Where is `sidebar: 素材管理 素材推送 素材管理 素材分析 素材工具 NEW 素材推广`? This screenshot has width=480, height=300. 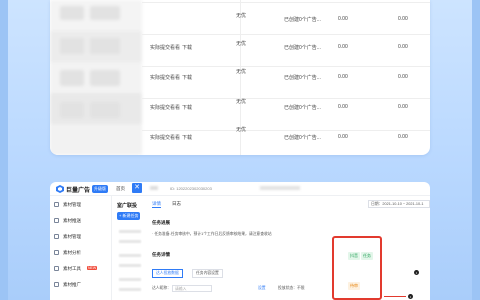
sidebar: 素材管理 素材推送 素材管理 素材分析 素材工具 NEW 素材推广 is located at coordinates (81, 248).